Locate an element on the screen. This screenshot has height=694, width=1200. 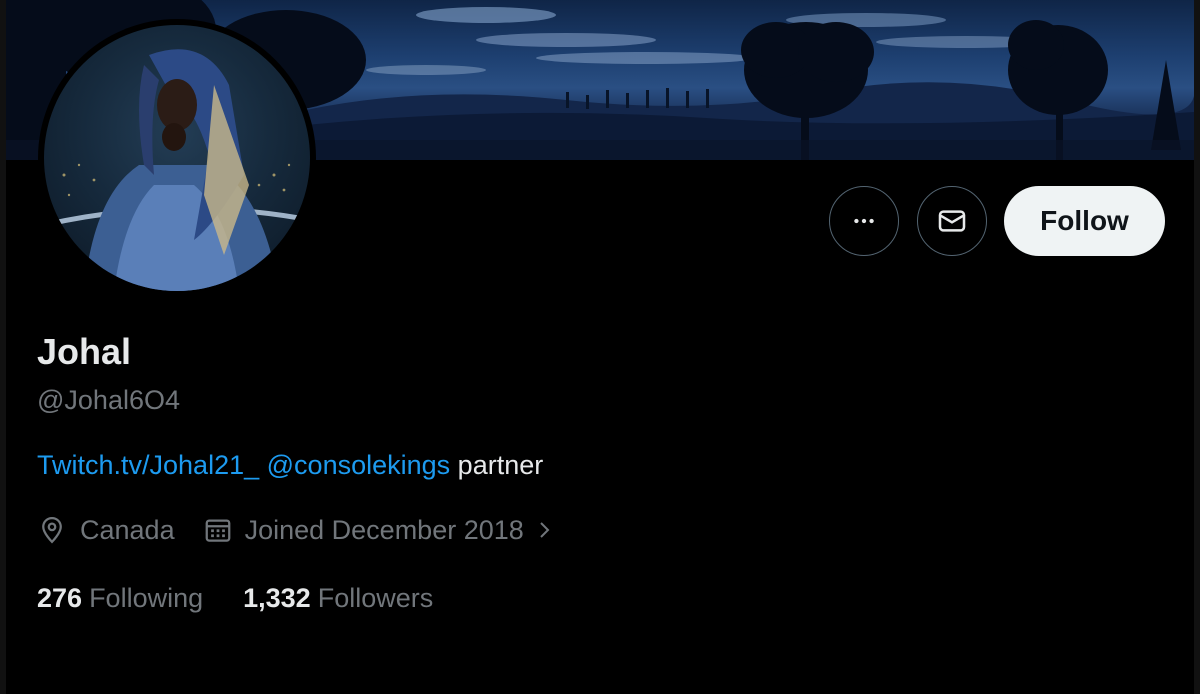
profile-handle: @Johal6O4 is located at coordinates (108, 400).